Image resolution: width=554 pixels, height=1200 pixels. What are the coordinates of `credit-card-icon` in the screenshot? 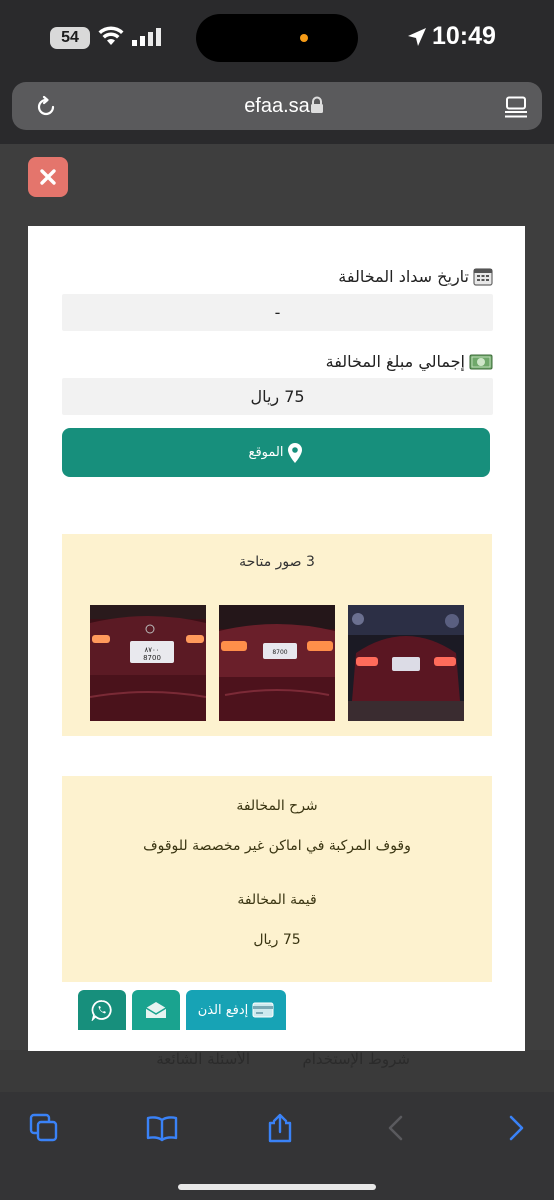 It's located at (263, 1010).